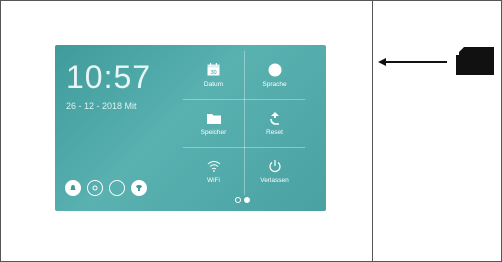  I want to click on tile-speicher: Speicher, so click(213, 123).